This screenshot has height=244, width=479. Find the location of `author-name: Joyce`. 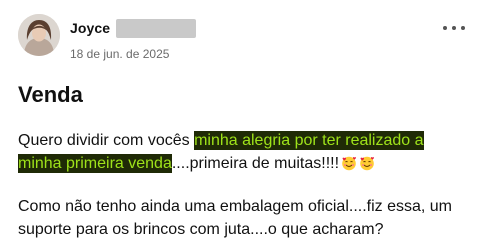

author-name: Joyce is located at coordinates (90, 28).